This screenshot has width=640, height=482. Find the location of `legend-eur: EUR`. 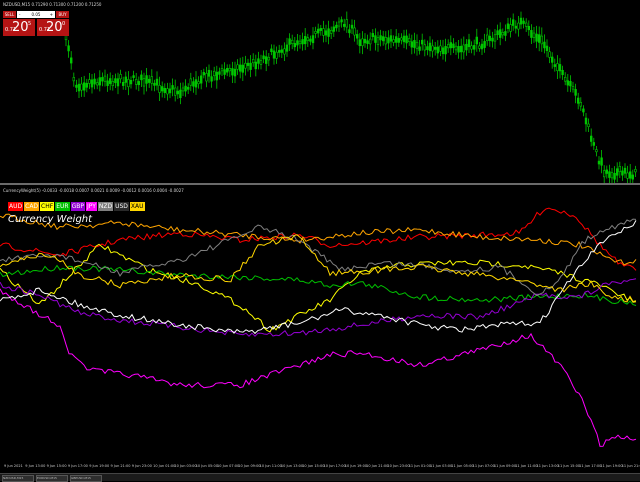

legend-eur: EUR is located at coordinates (62, 206).